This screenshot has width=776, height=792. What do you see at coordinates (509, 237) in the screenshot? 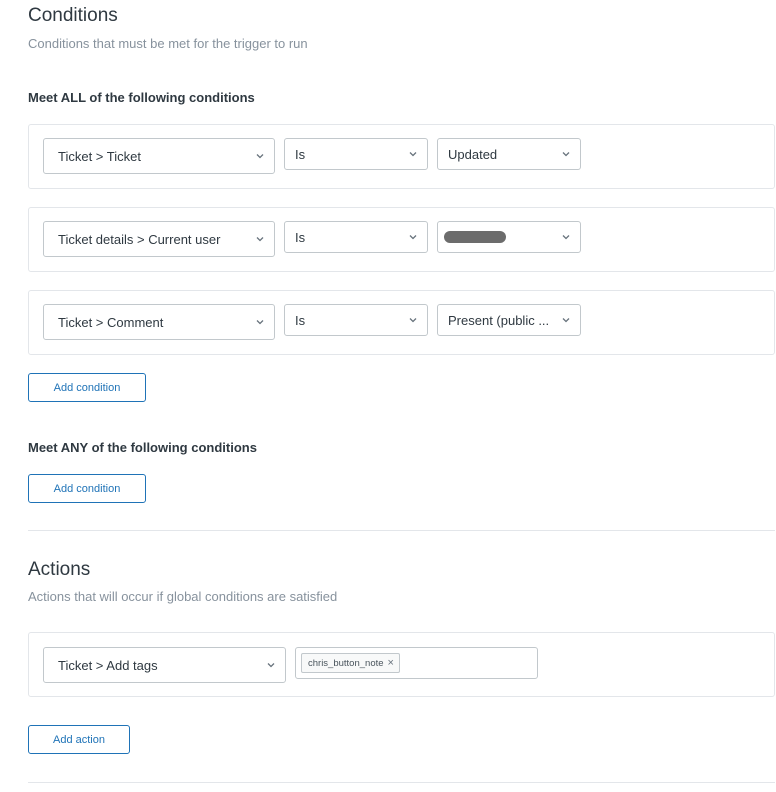
I see `condition-value-select` at bounding box center [509, 237].